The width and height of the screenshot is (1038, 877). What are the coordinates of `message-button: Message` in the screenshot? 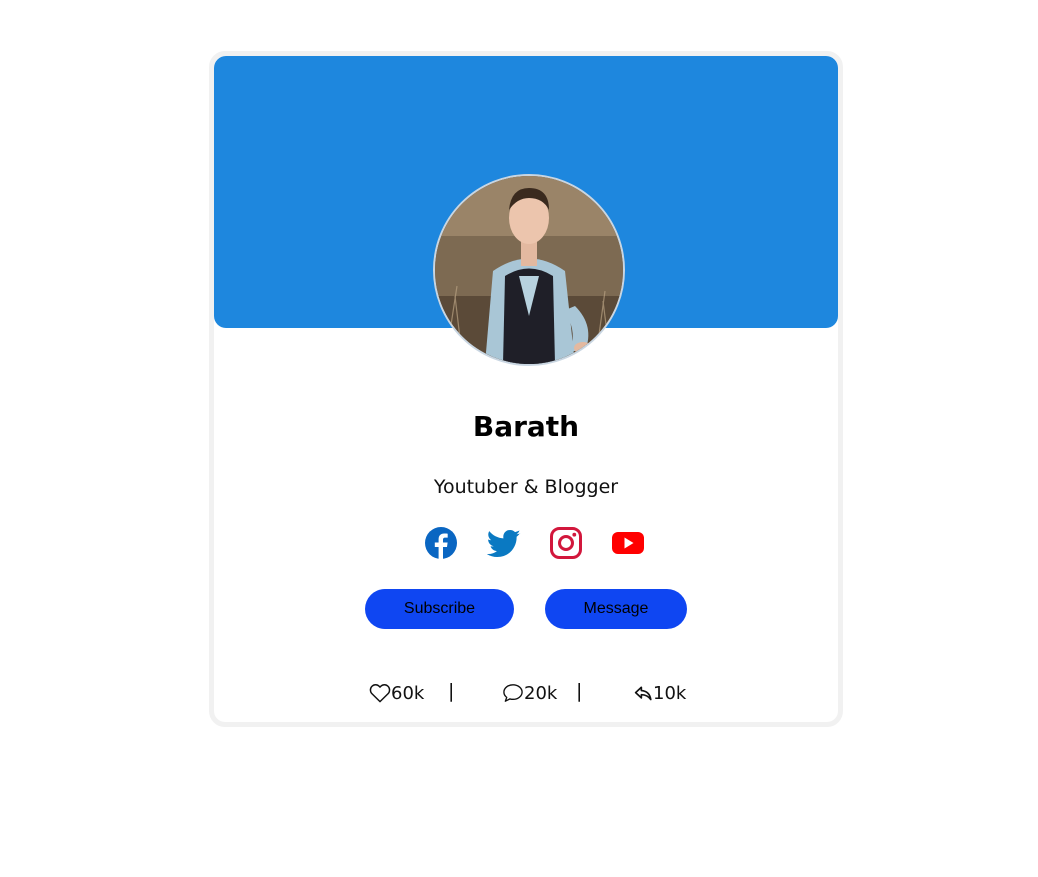 It's located at (616, 609).